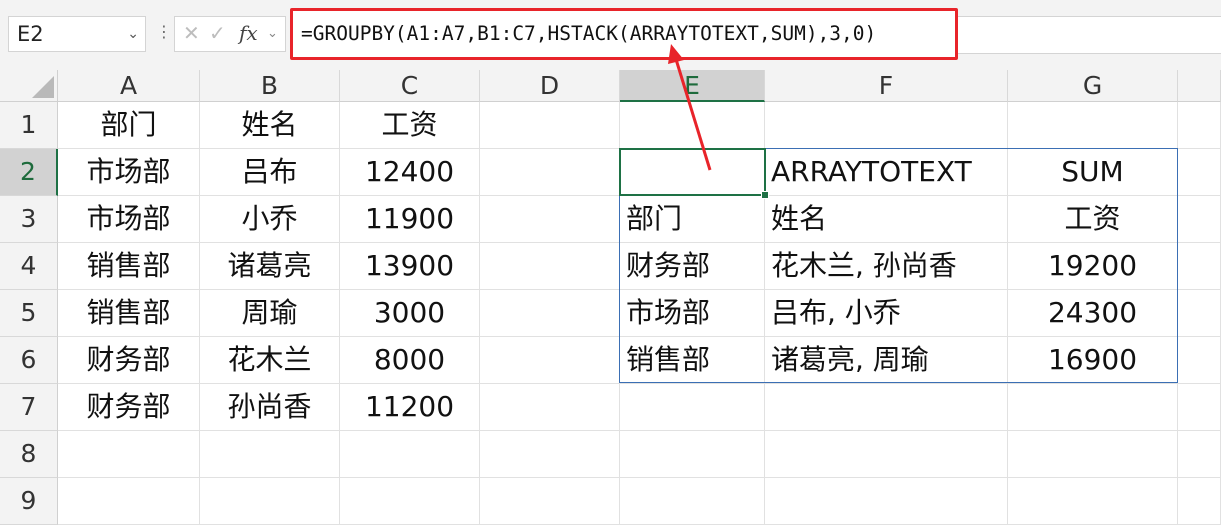 The width and height of the screenshot is (1221, 525). What do you see at coordinates (270, 313) in the screenshot?
I see `cell-b5: 周瑜` at bounding box center [270, 313].